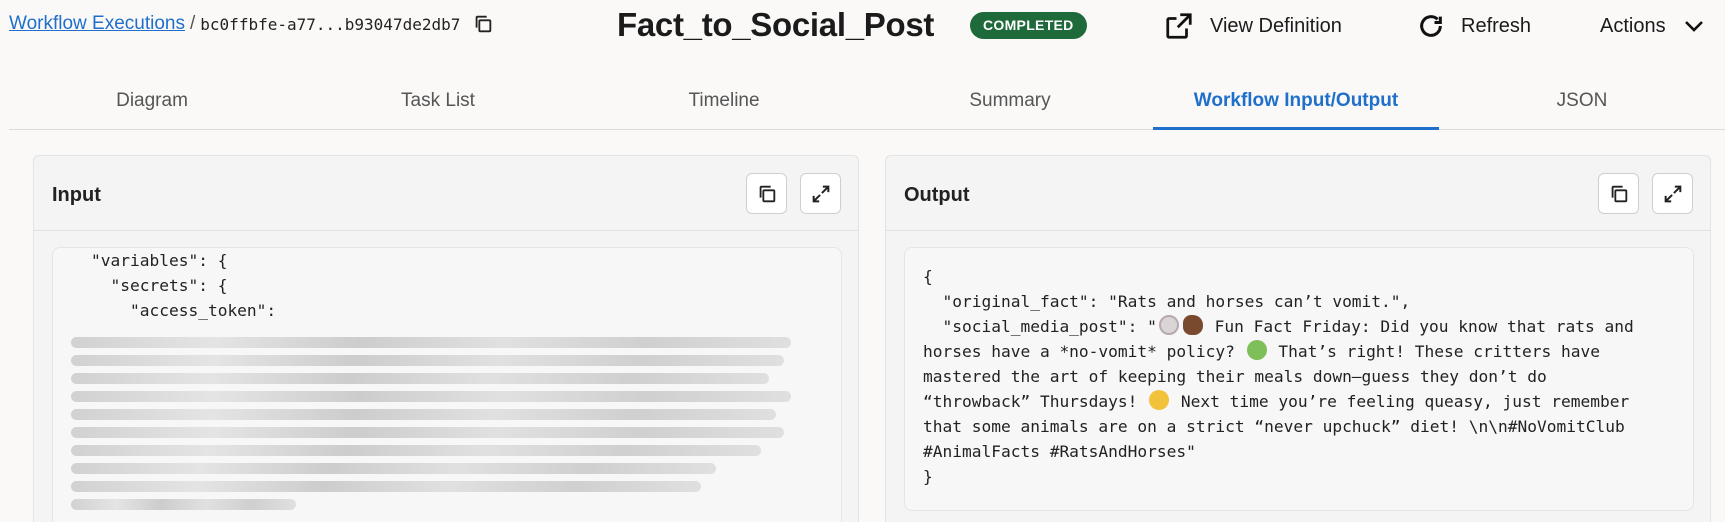 This screenshot has height=522, width=1725. I want to click on view-definition-button: View Definition, so click(1253, 26).